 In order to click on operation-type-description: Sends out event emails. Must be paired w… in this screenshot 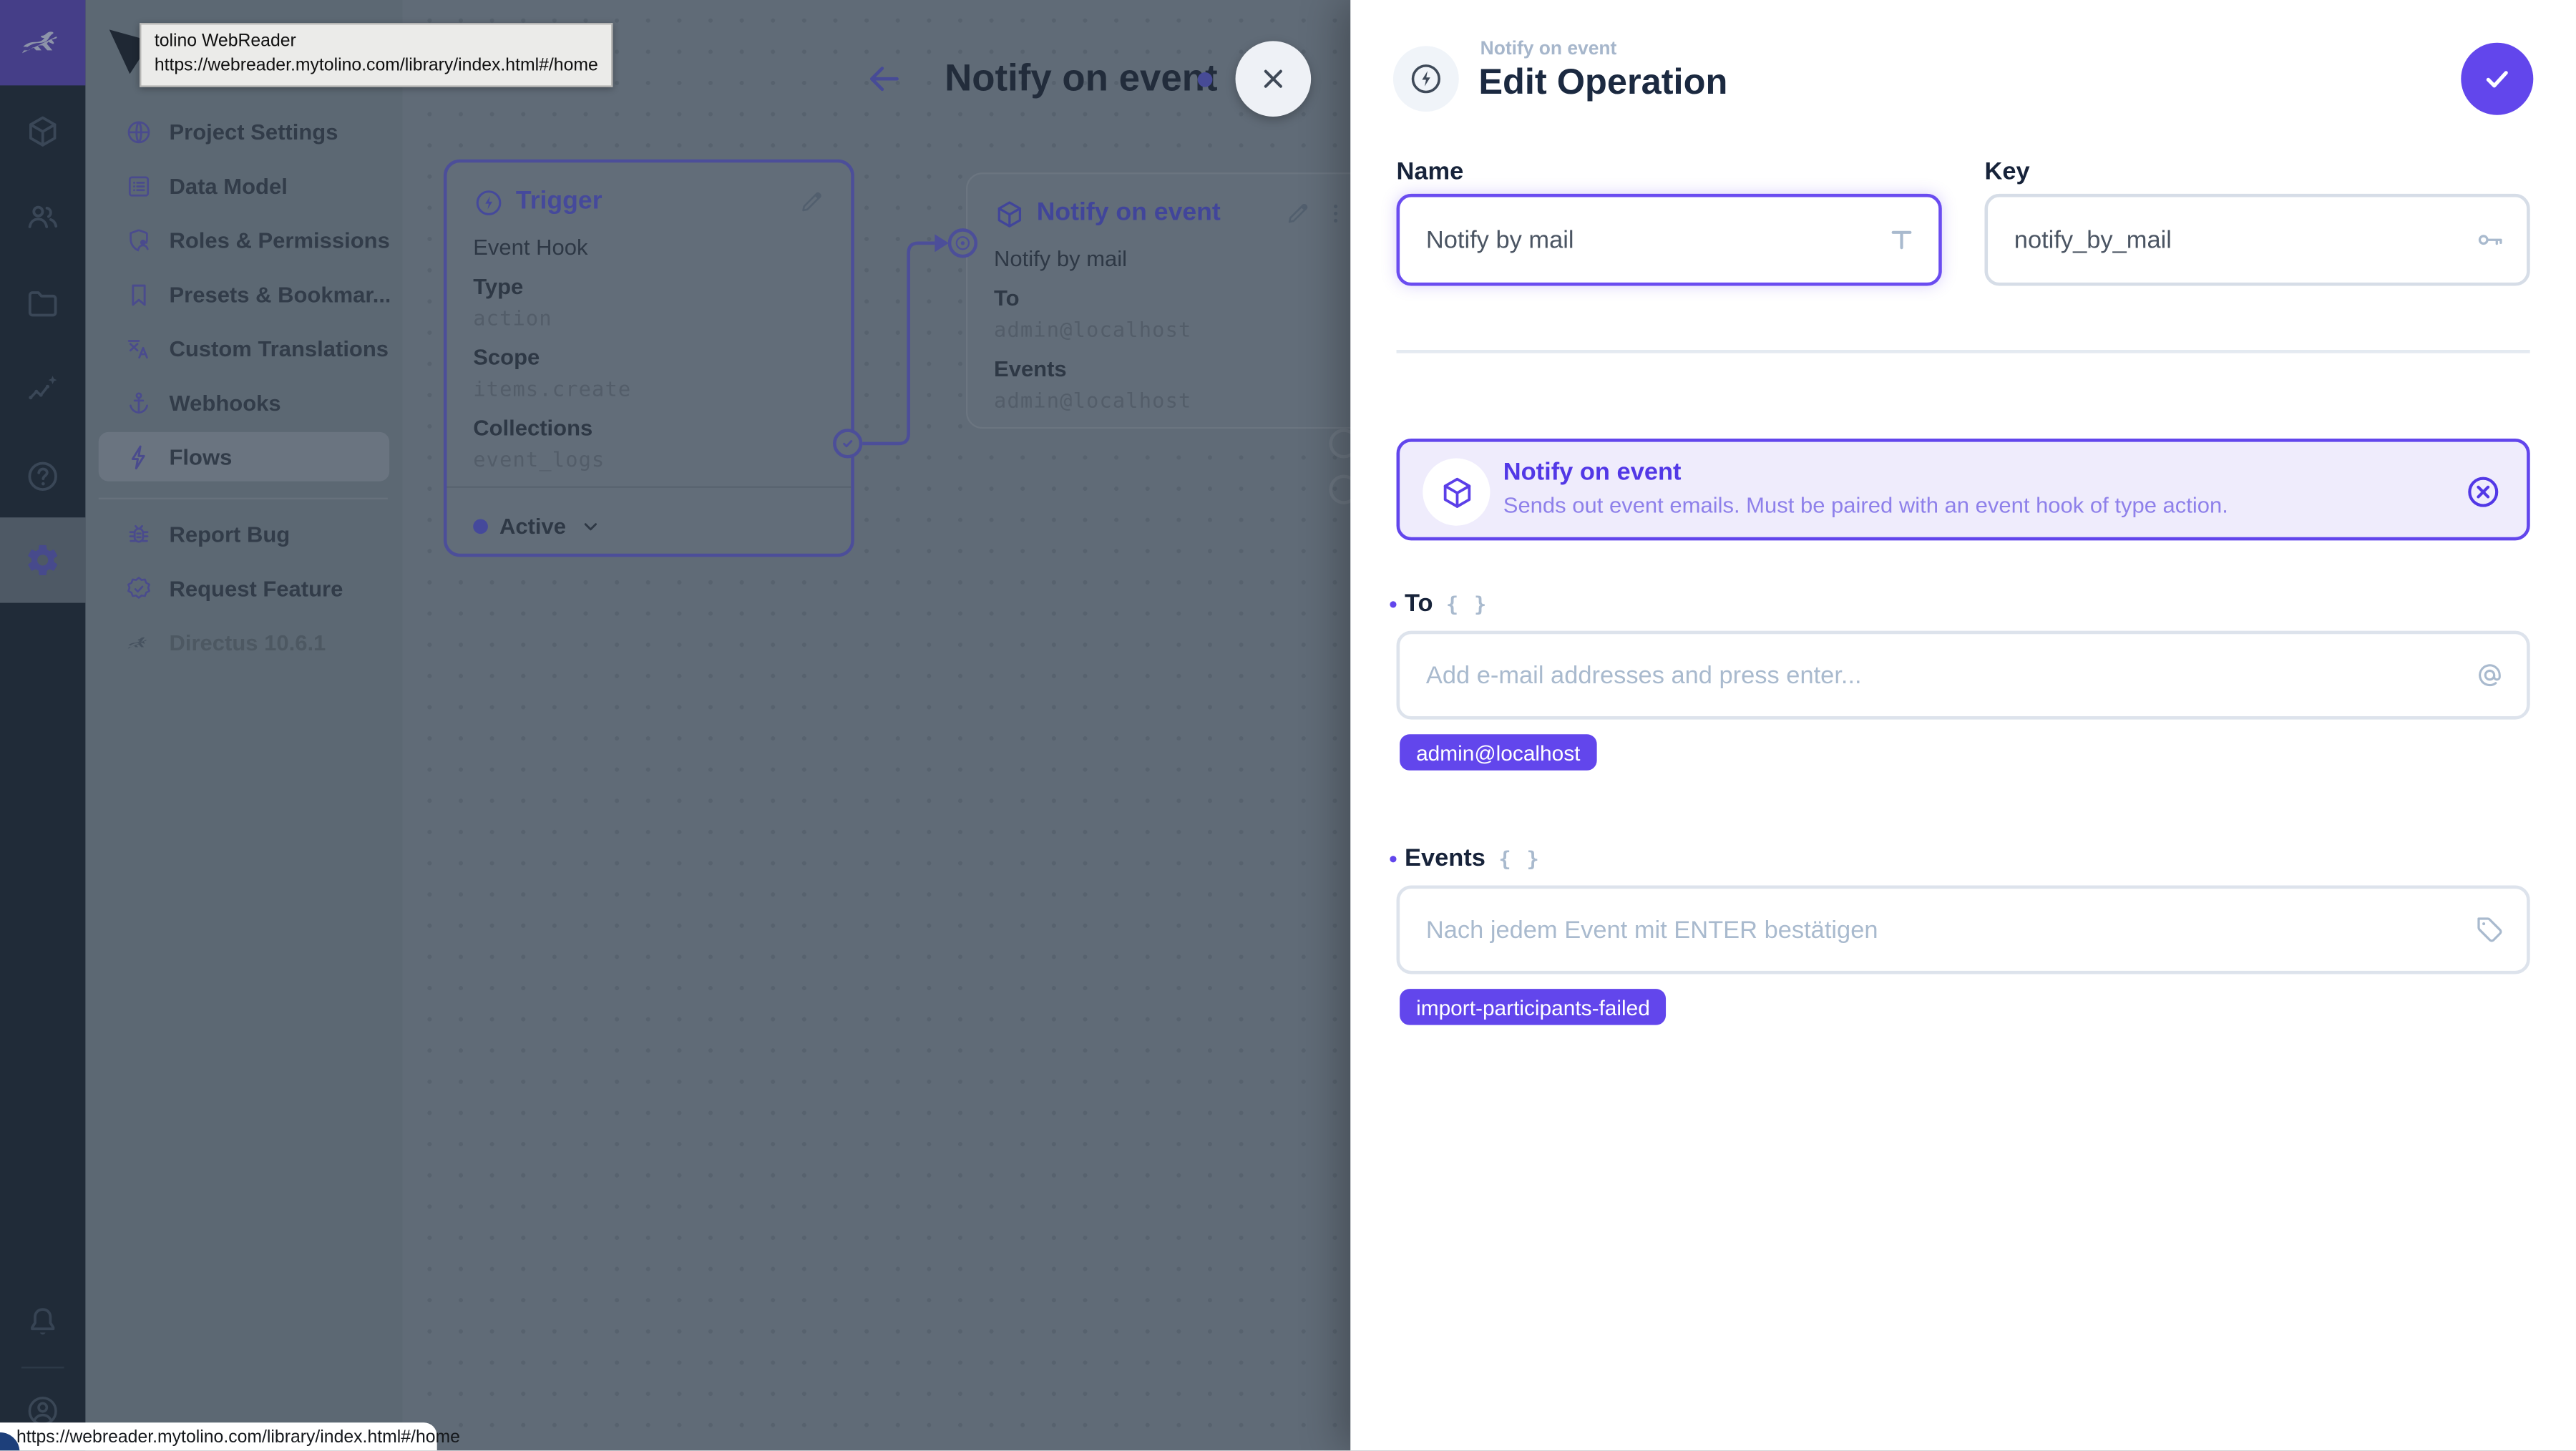, I will do `click(1865, 505)`.